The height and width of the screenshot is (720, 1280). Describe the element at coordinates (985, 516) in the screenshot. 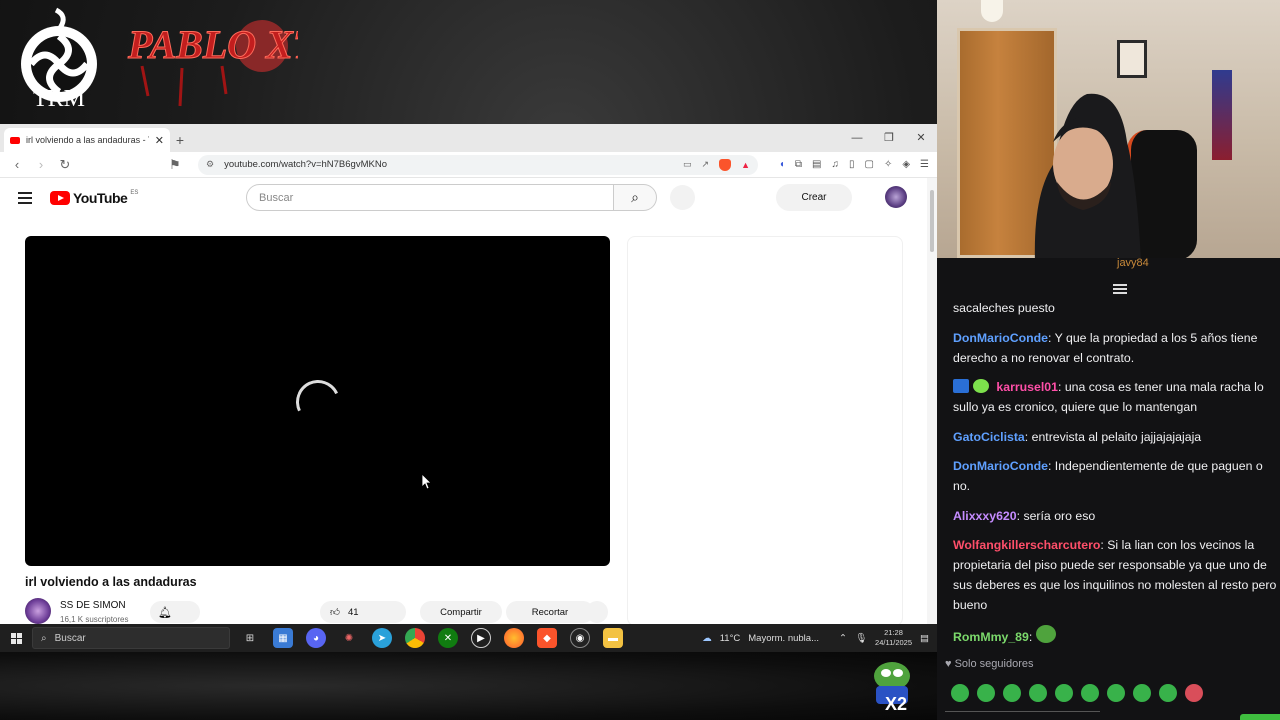

I see `chat-username: Alixxxy620` at that location.